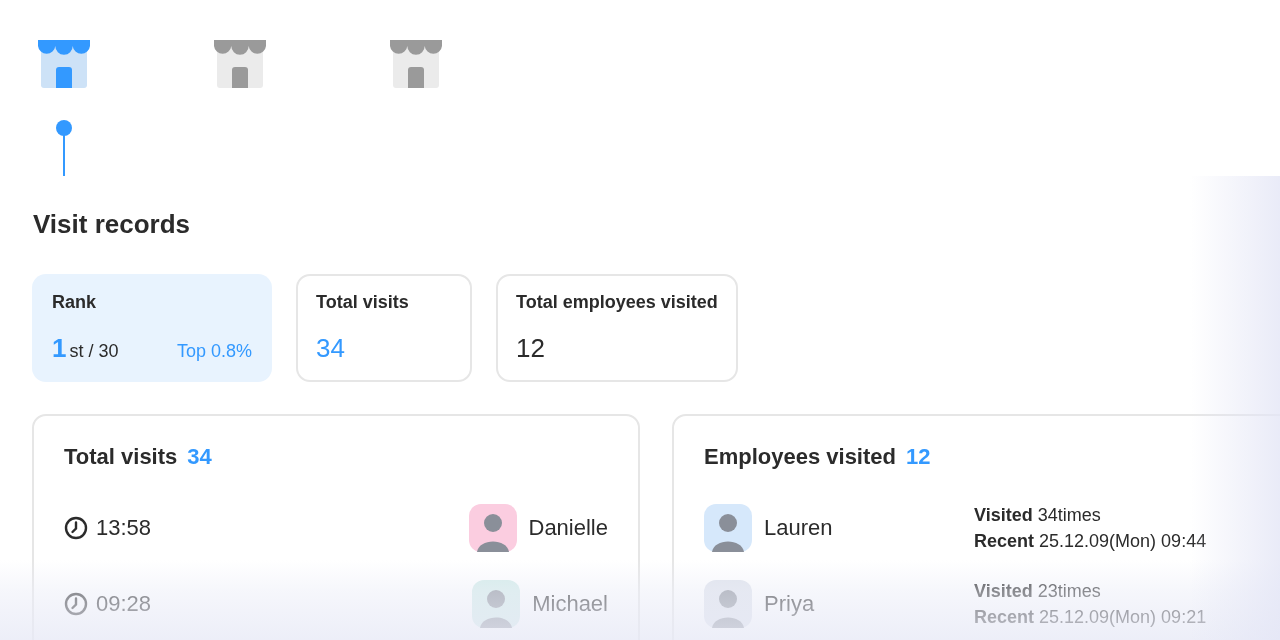 This screenshot has height=640, width=1280. What do you see at coordinates (124, 528) in the screenshot?
I see `visit-time: 13:58` at bounding box center [124, 528].